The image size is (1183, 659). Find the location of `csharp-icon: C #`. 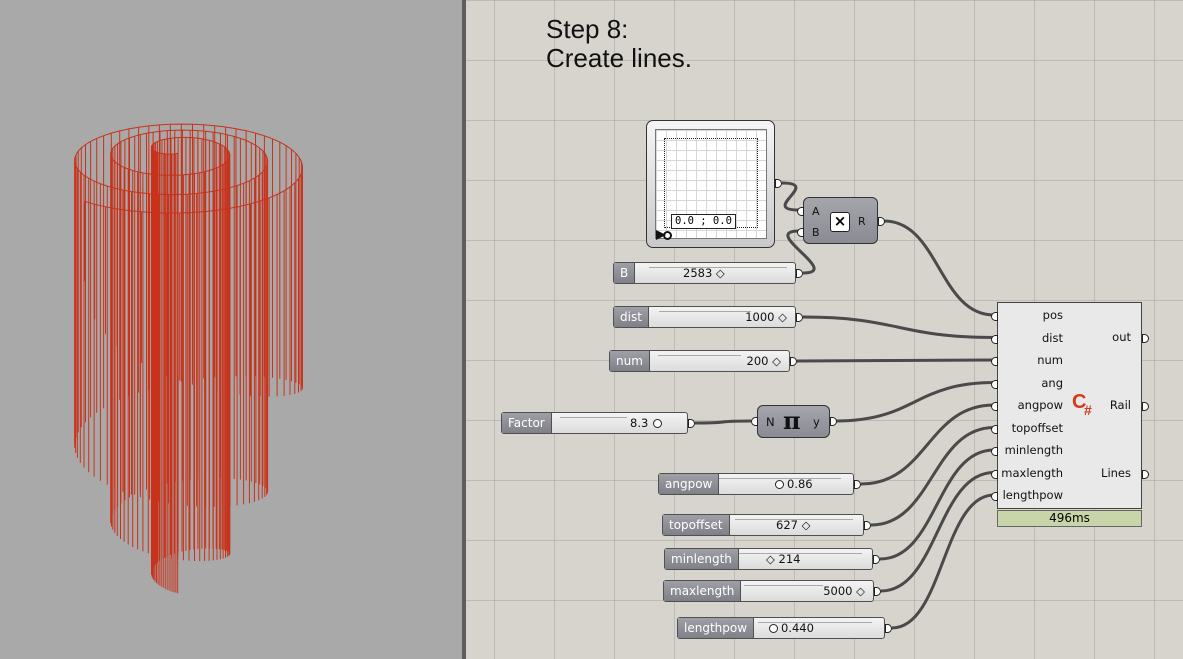

csharp-icon: C # is located at coordinates (1082, 404).